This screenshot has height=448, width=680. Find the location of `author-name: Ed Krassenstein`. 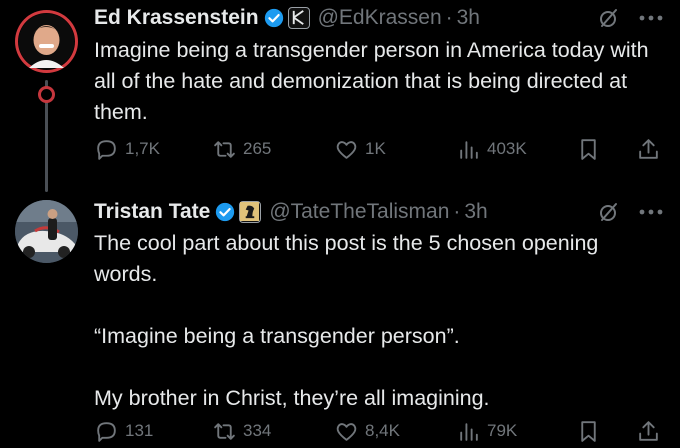

author-name: Ed Krassenstein is located at coordinates (176, 18).